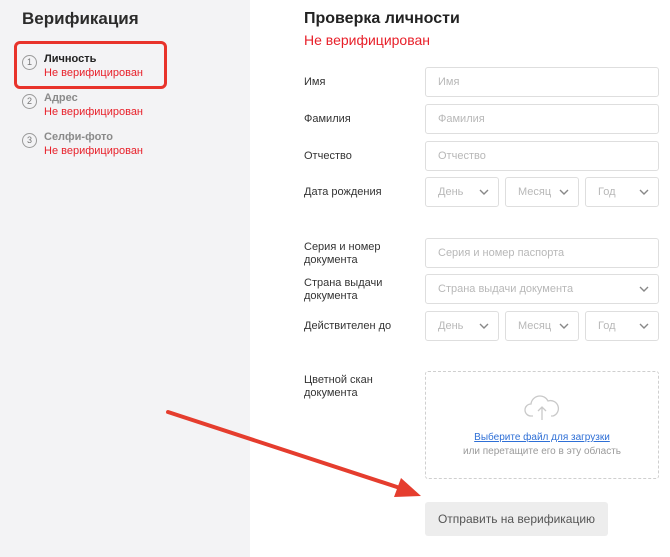 The width and height of the screenshot is (670, 557). Describe the element at coordinates (542, 156) in the screenshot. I see `patronymic-input: Отчество` at that location.